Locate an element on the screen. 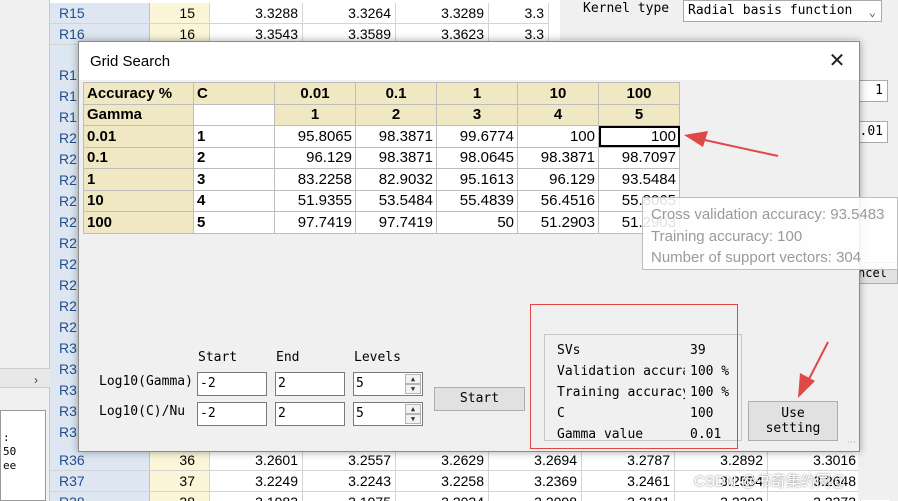 The width and height of the screenshot is (898, 501). cell-value: 3.2369 is located at coordinates (535, 481).